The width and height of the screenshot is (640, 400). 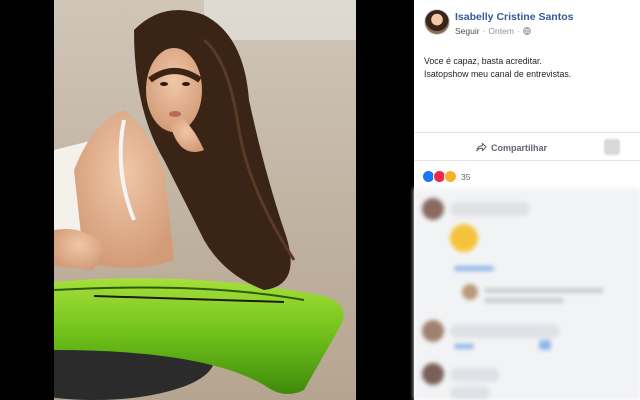 I want to click on share-label: Compartilhar, so click(x=519, y=148).